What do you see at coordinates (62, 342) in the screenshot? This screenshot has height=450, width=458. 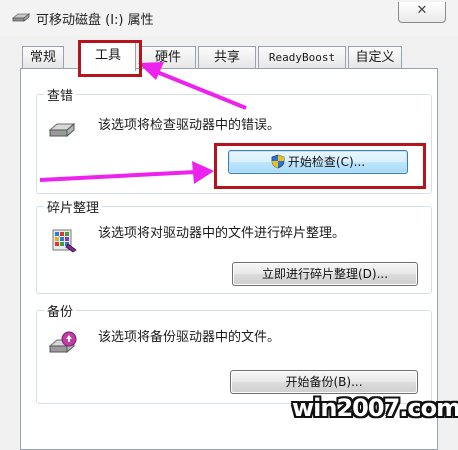 I see `backup-icon` at bounding box center [62, 342].